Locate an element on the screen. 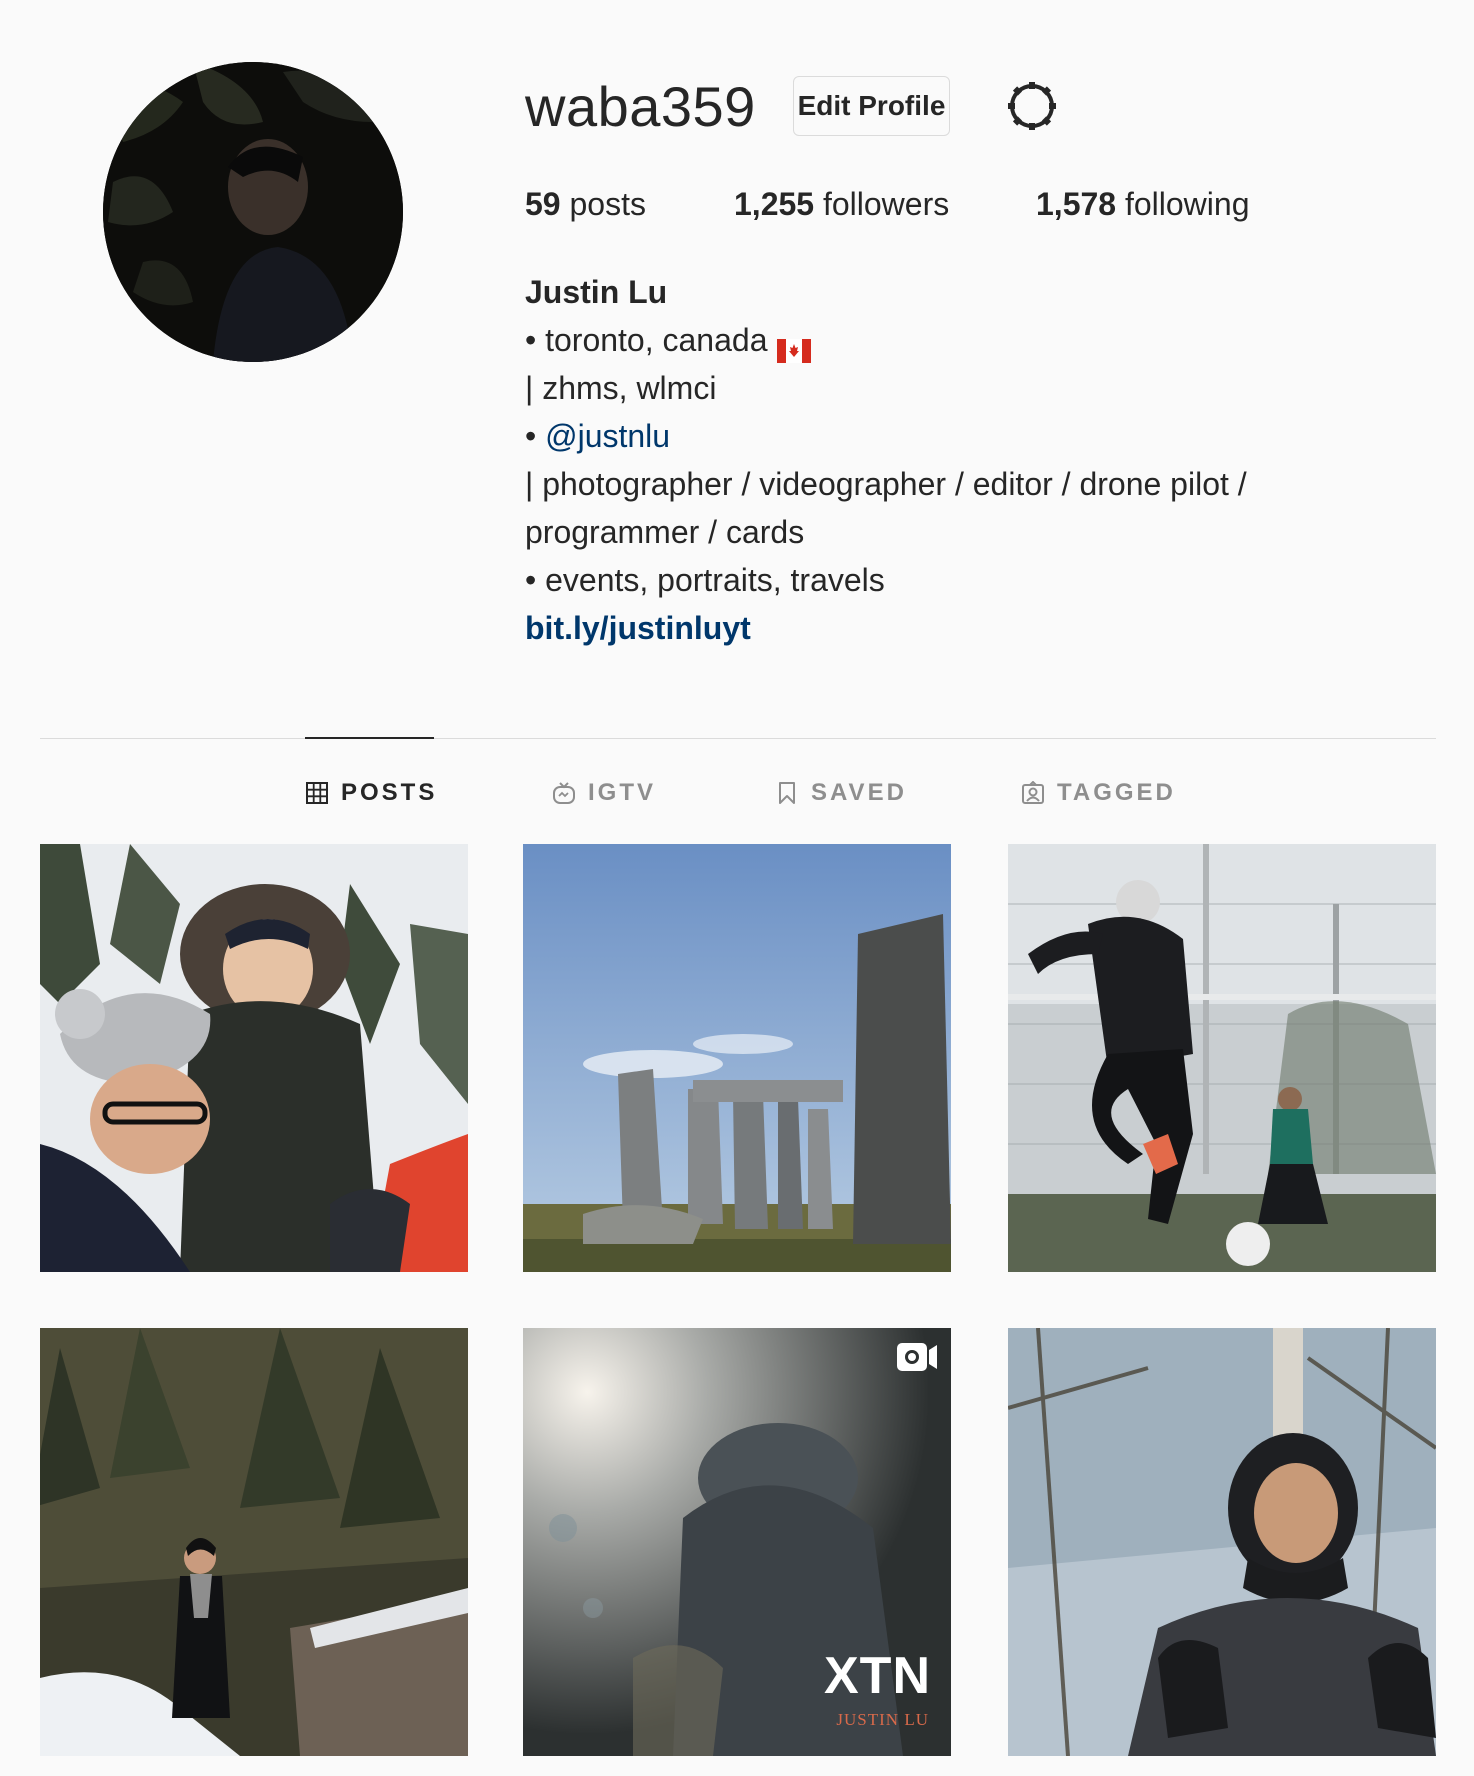 The image size is (1474, 1776). profile-avatar is located at coordinates (253, 212).